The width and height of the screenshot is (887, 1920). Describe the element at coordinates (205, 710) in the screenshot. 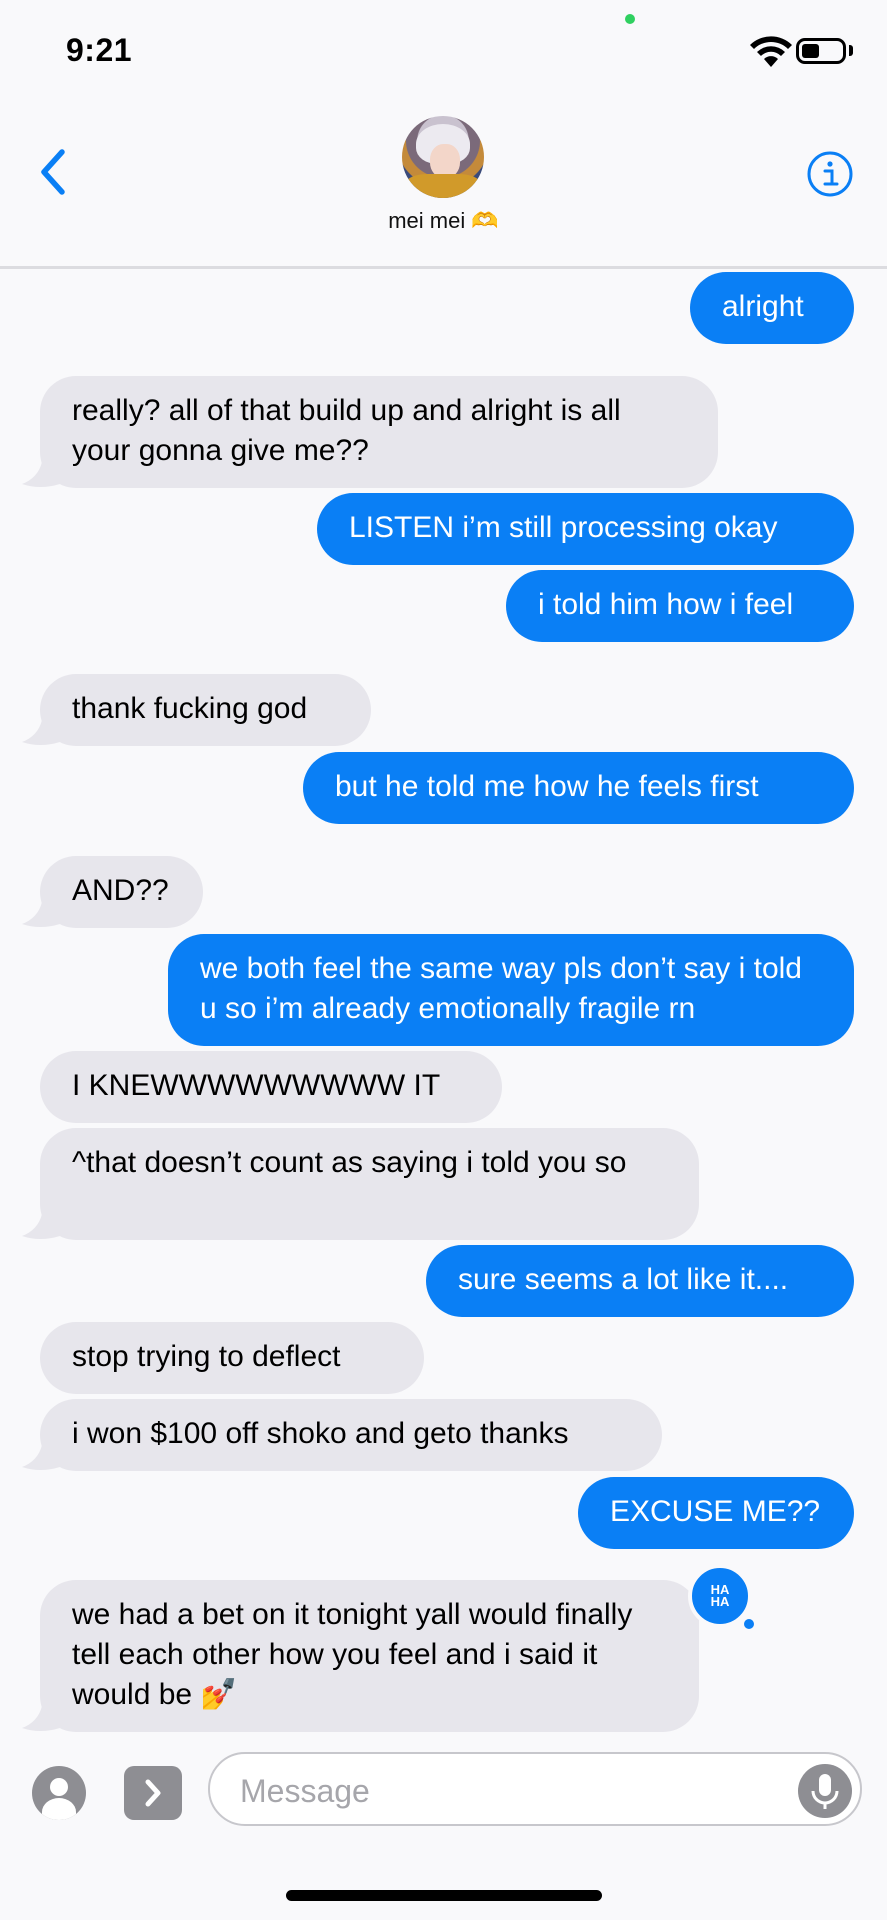

I see `incoming-message: thank fucking god` at that location.